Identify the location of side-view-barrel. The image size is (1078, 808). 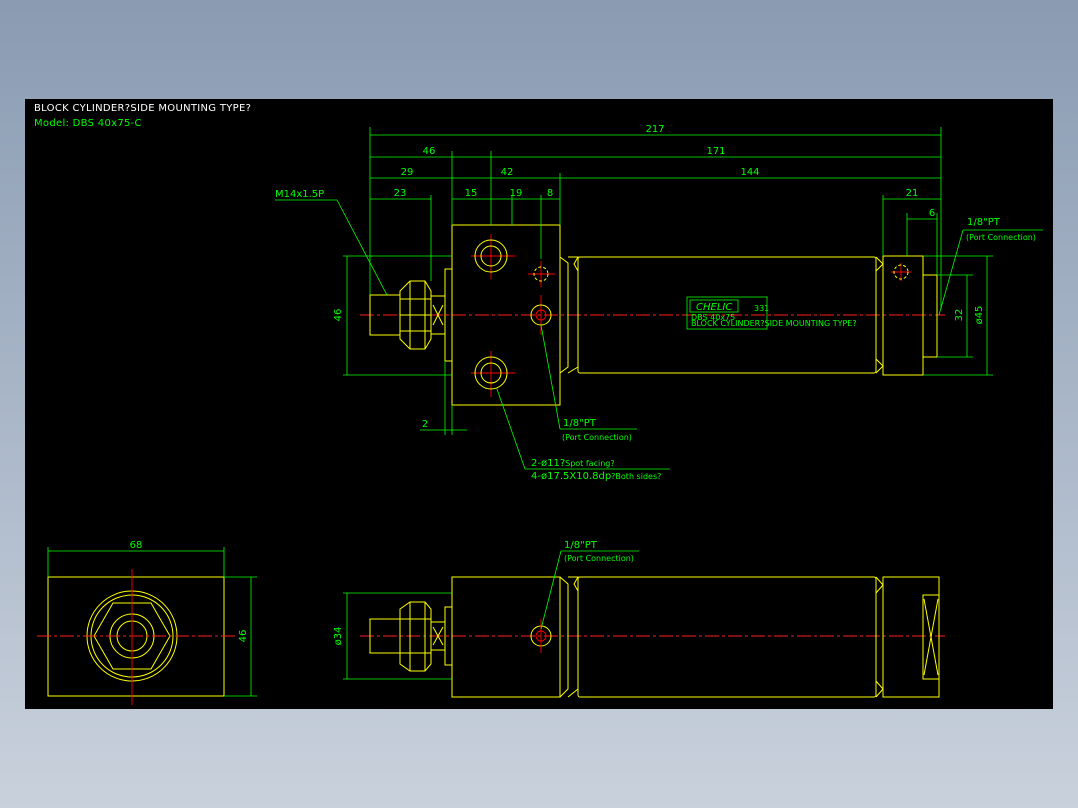
(727, 637).